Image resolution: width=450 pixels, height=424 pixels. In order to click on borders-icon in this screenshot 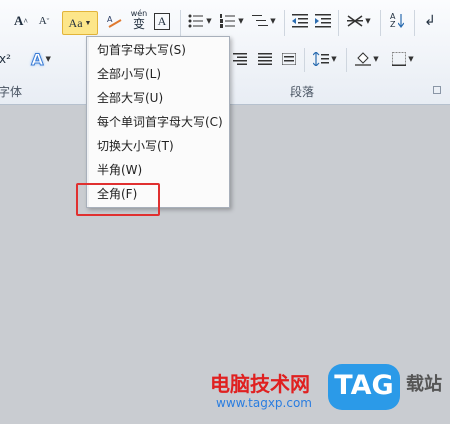, I will do `click(399, 59)`.